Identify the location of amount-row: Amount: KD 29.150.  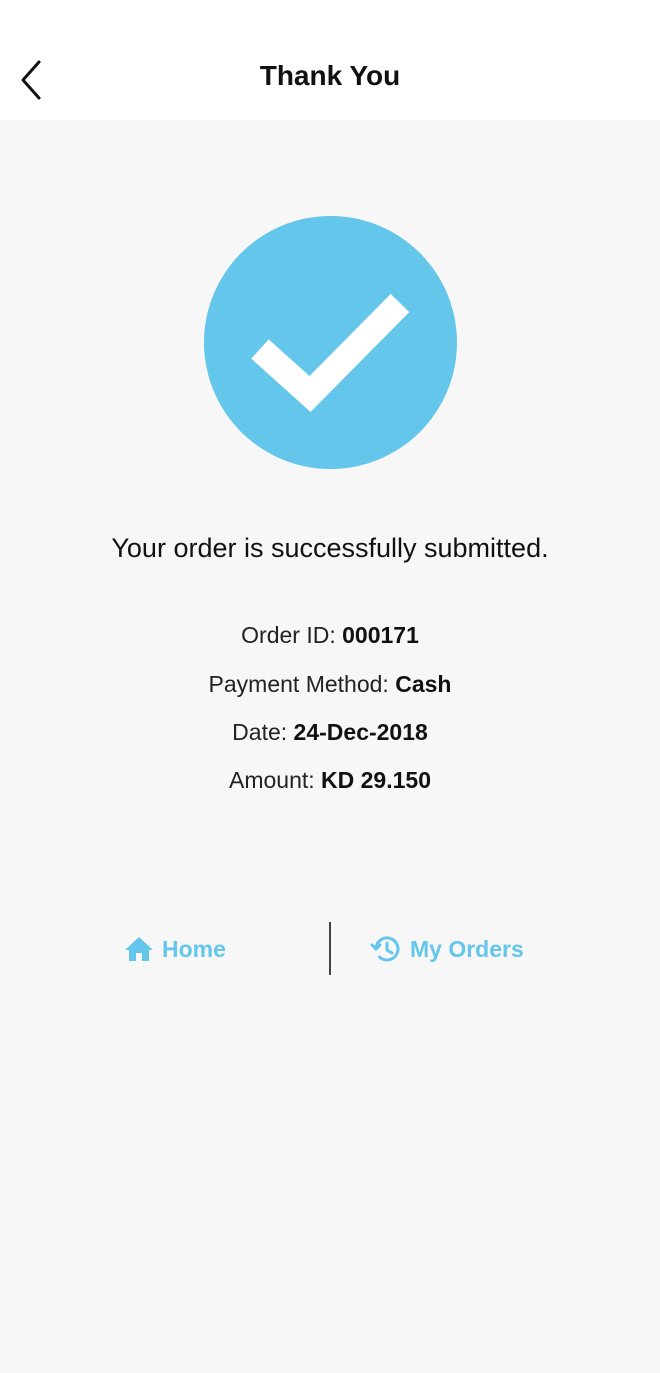
(330, 780).